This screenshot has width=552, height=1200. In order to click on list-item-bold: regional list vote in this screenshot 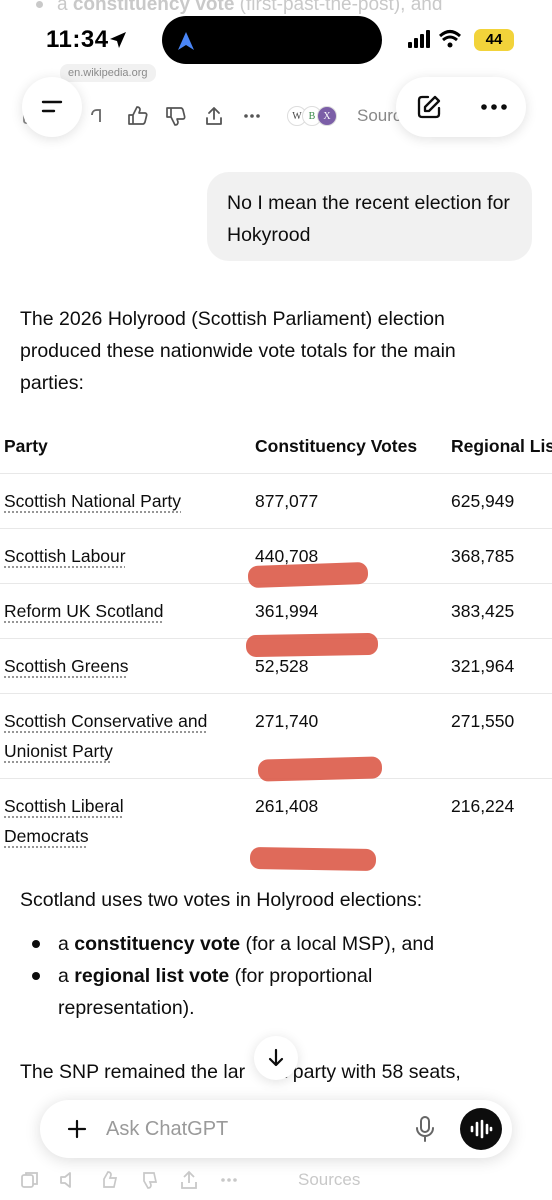, I will do `click(151, 976)`.